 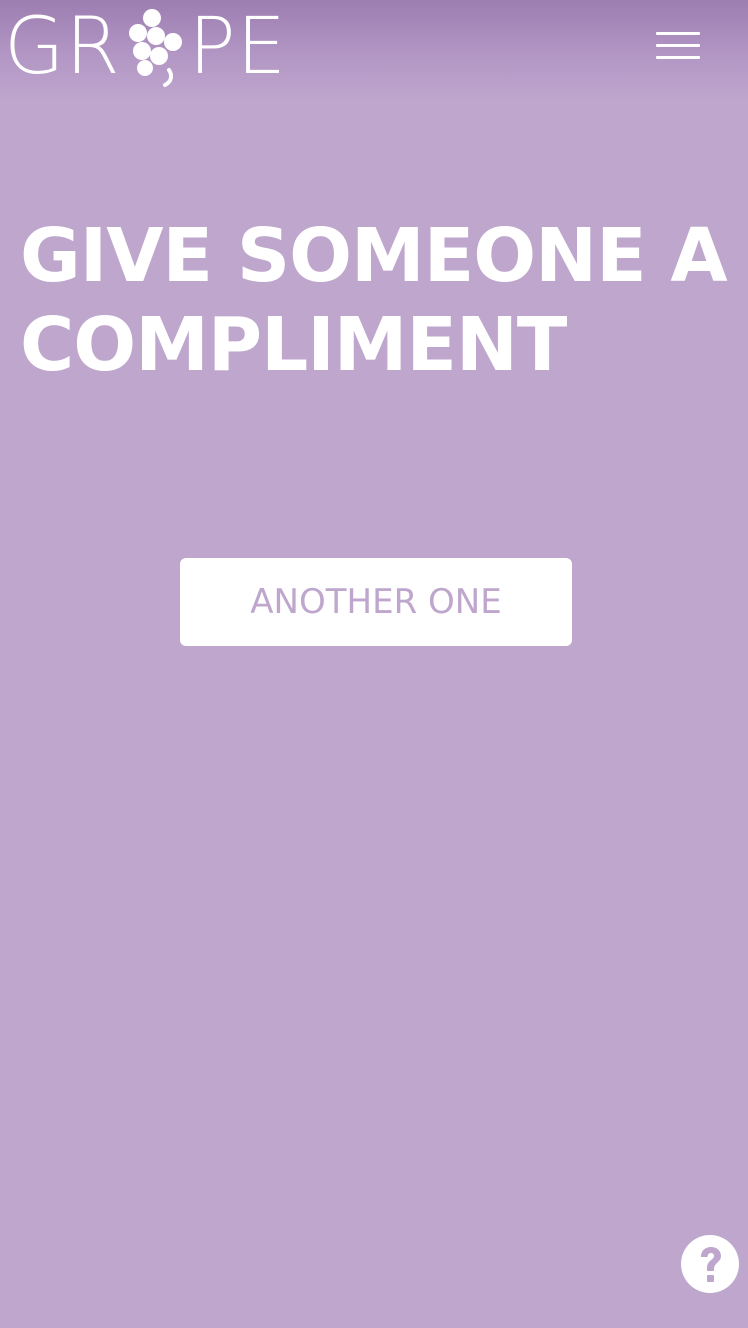 I want to click on question-circle-icon, so click(x=710, y=1264).